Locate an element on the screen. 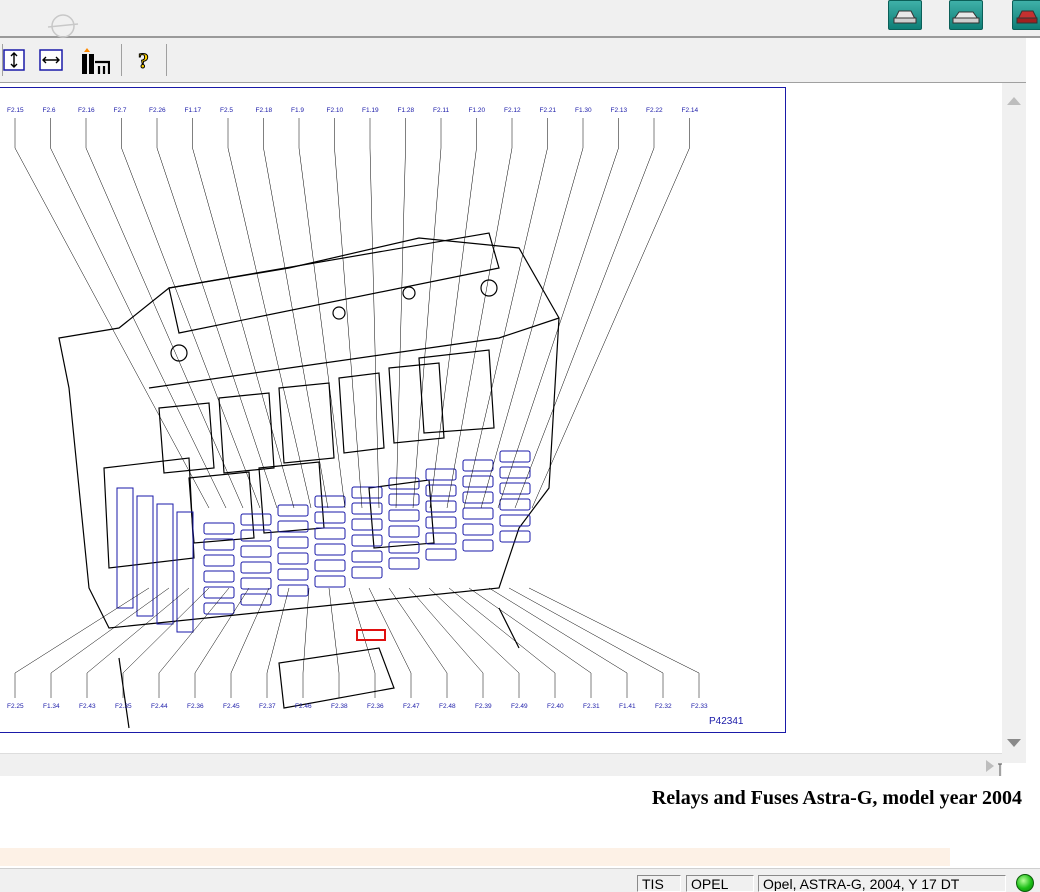 This screenshot has height=892, width=1040. car-rear-button is located at coordinates (1026, 15).